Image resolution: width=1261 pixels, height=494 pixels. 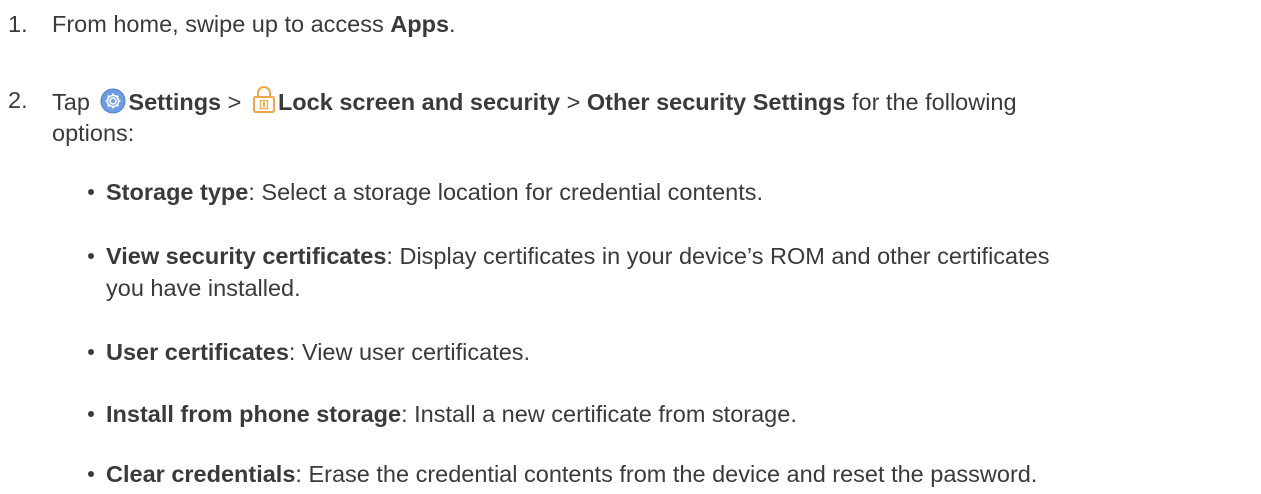 I want to click on lock-screen-label: Lock screen and security, so click(x=419, y=102).